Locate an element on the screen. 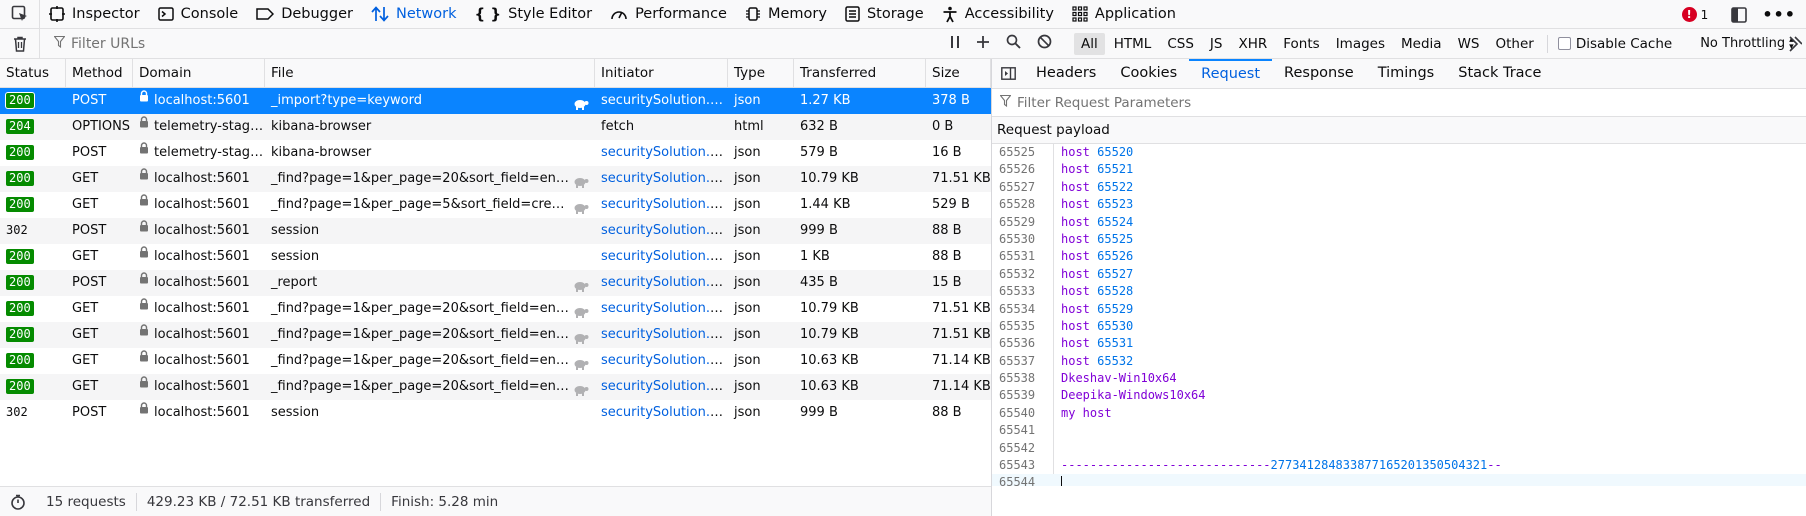  toggle-panel-icon is located at coordinates (1008, 73).